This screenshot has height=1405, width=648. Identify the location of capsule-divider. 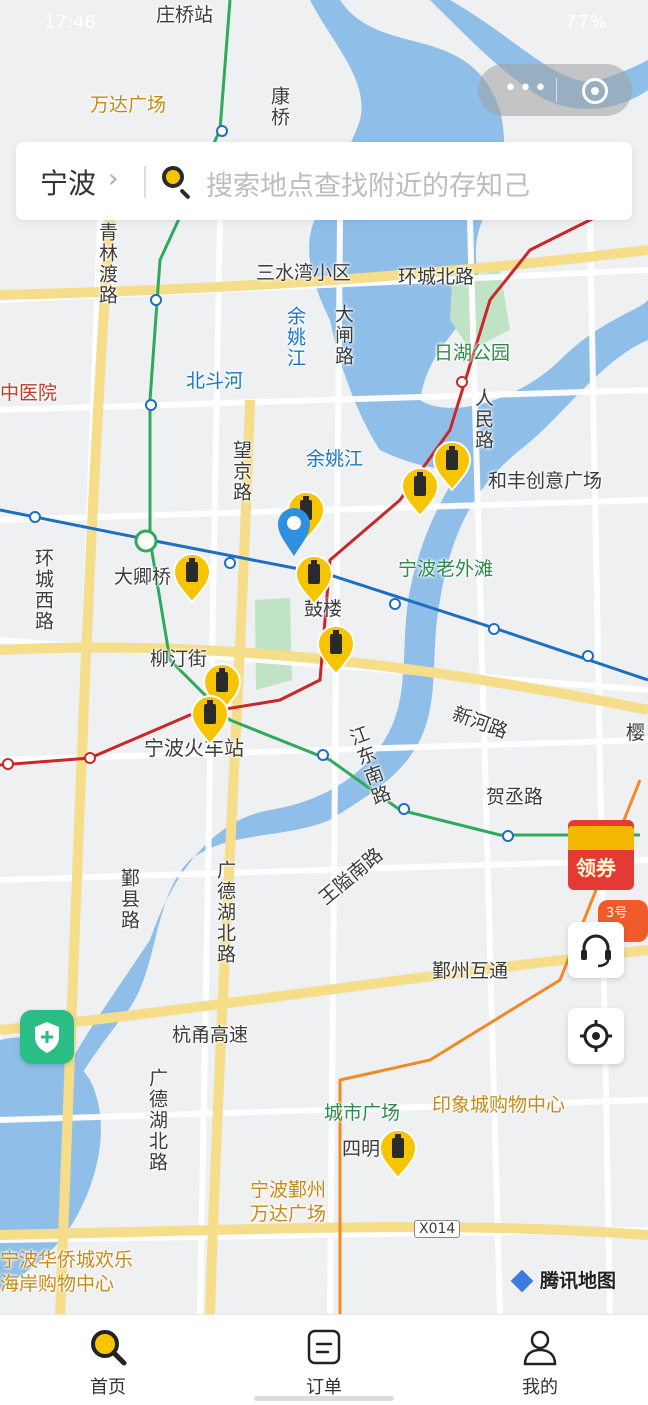
(556, 90).